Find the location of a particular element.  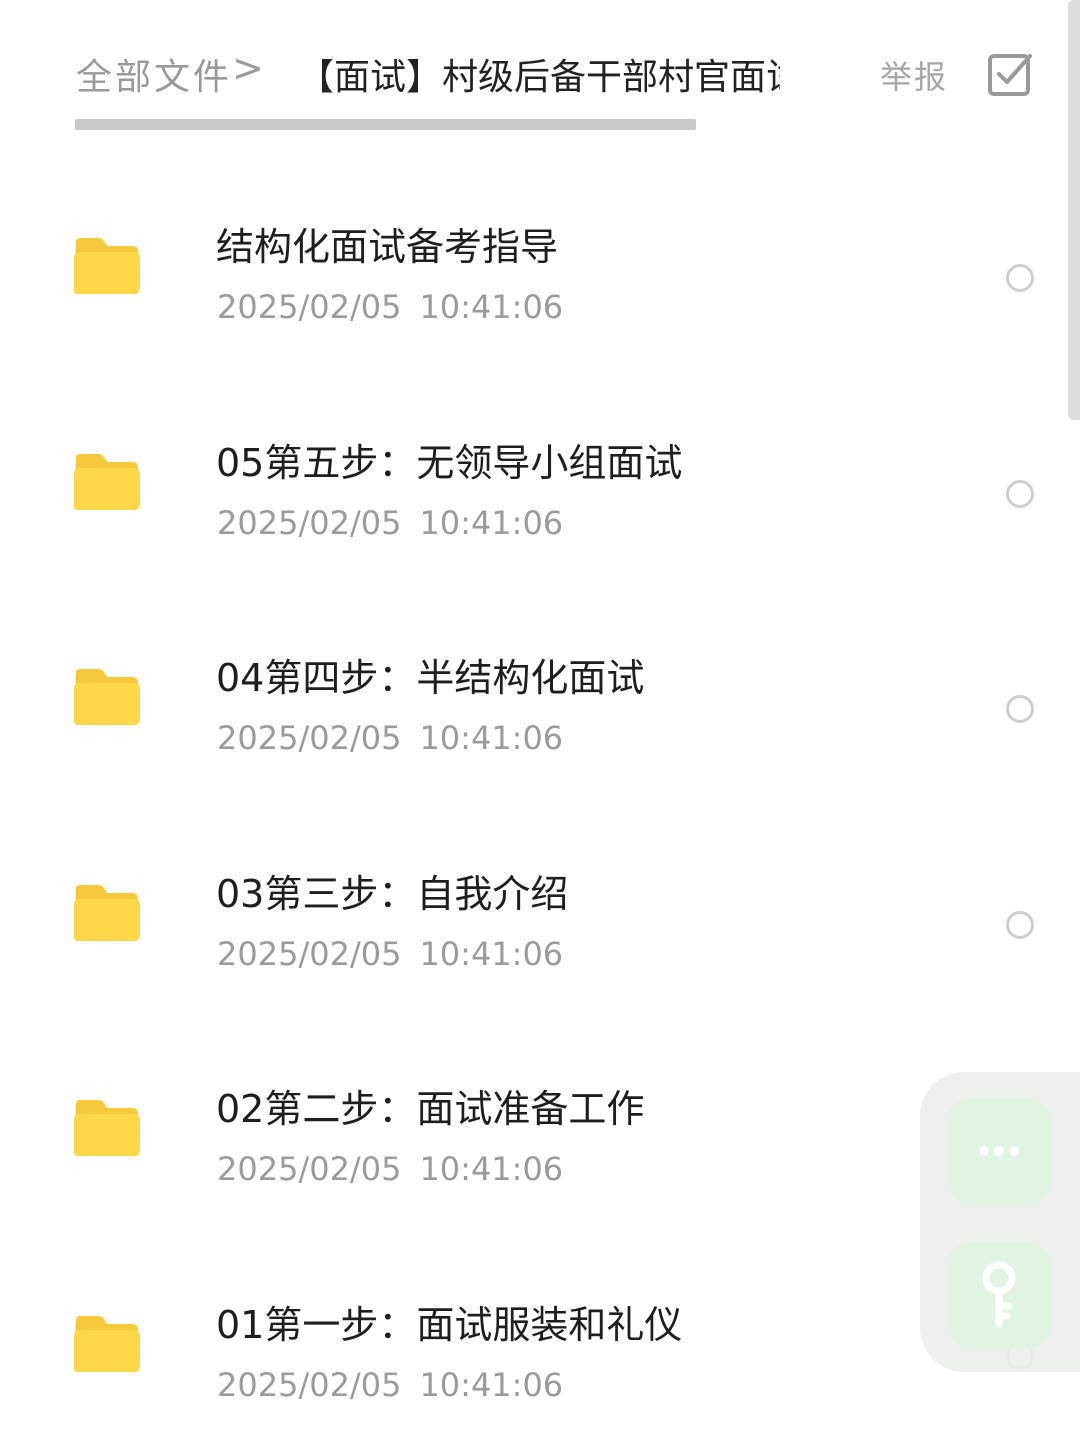

file-name: 05第五步：无领导小组面试 is located at coordinates (449, 459).